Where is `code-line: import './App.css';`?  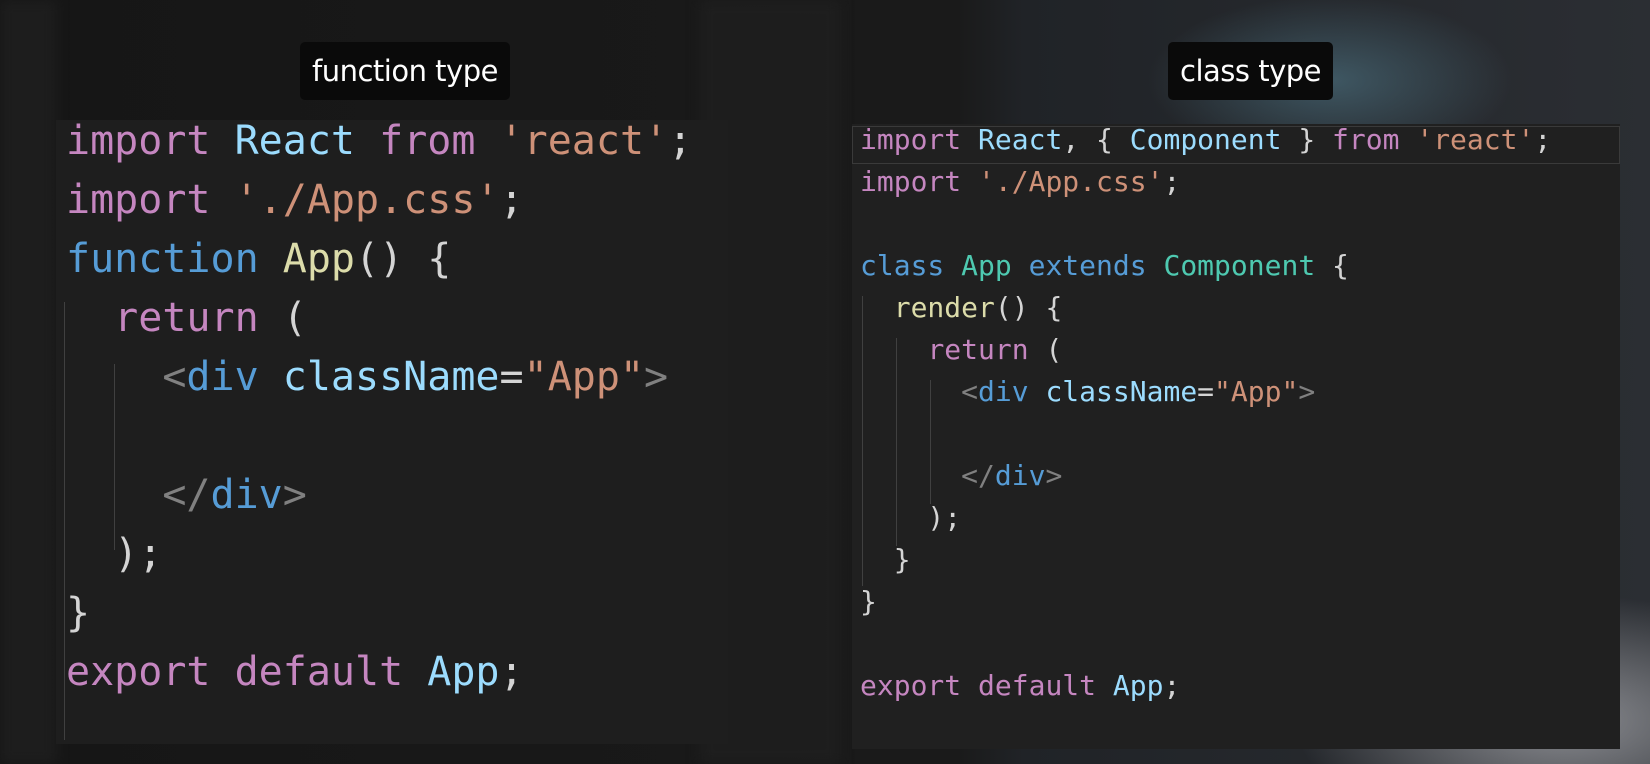 code-line: import './App.css'; is located at coordinates (295, 200).